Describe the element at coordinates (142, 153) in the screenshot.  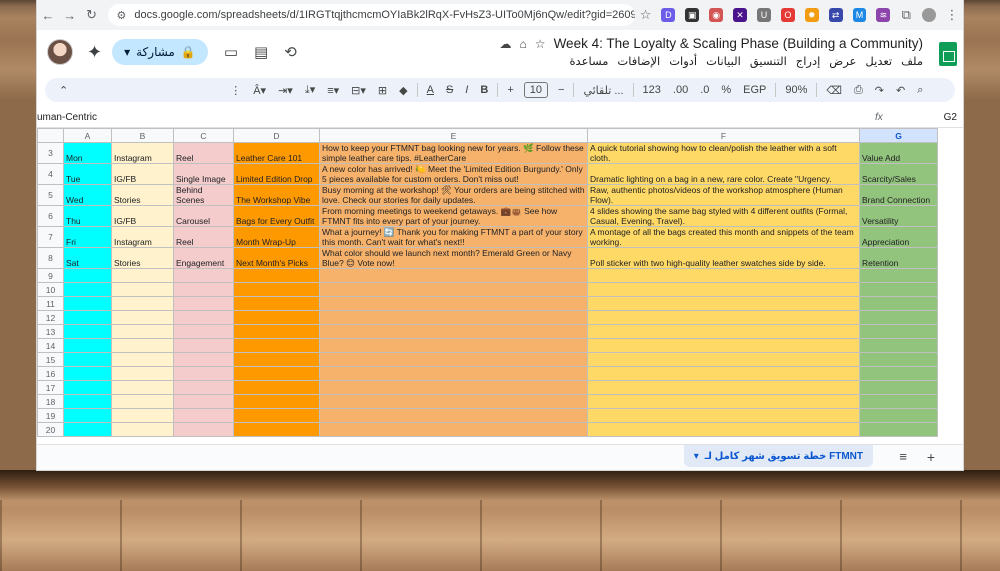
I see `cell-platform: Instagram` at that location.